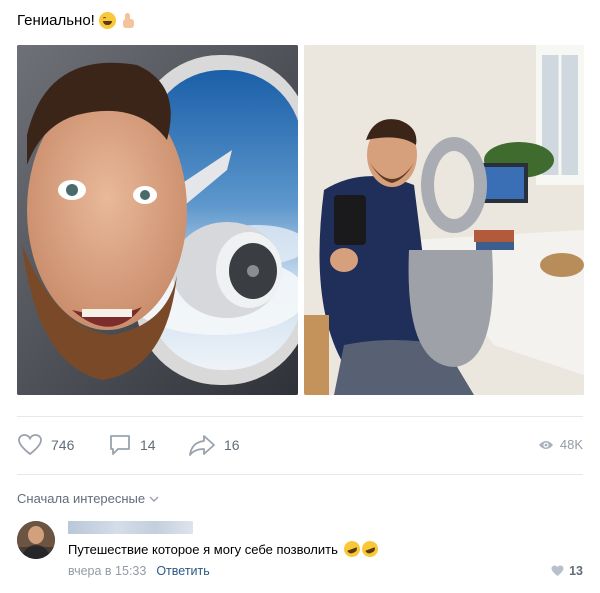 Image resolution: width=600 pixels, height=593 pixels. What do you see at coordinates (567, 571) in the screenshot?
I see `comment-like-button: 13` at bounding box center [567, 571].